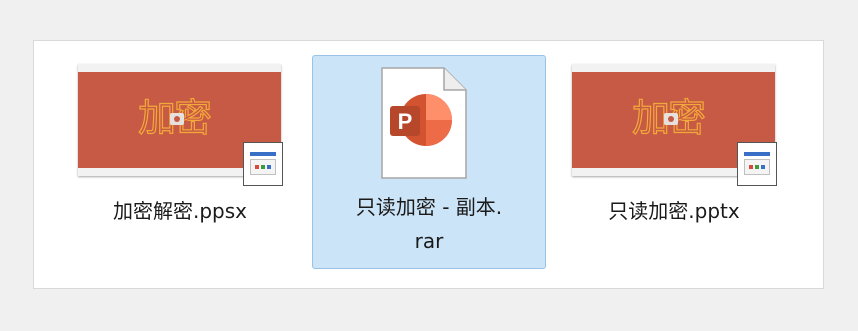 The image size is (858, 331). Describe the element at coordinates (179, 211) in the screenshot. I see `file-name: 加密解密.ppsx` at that location.